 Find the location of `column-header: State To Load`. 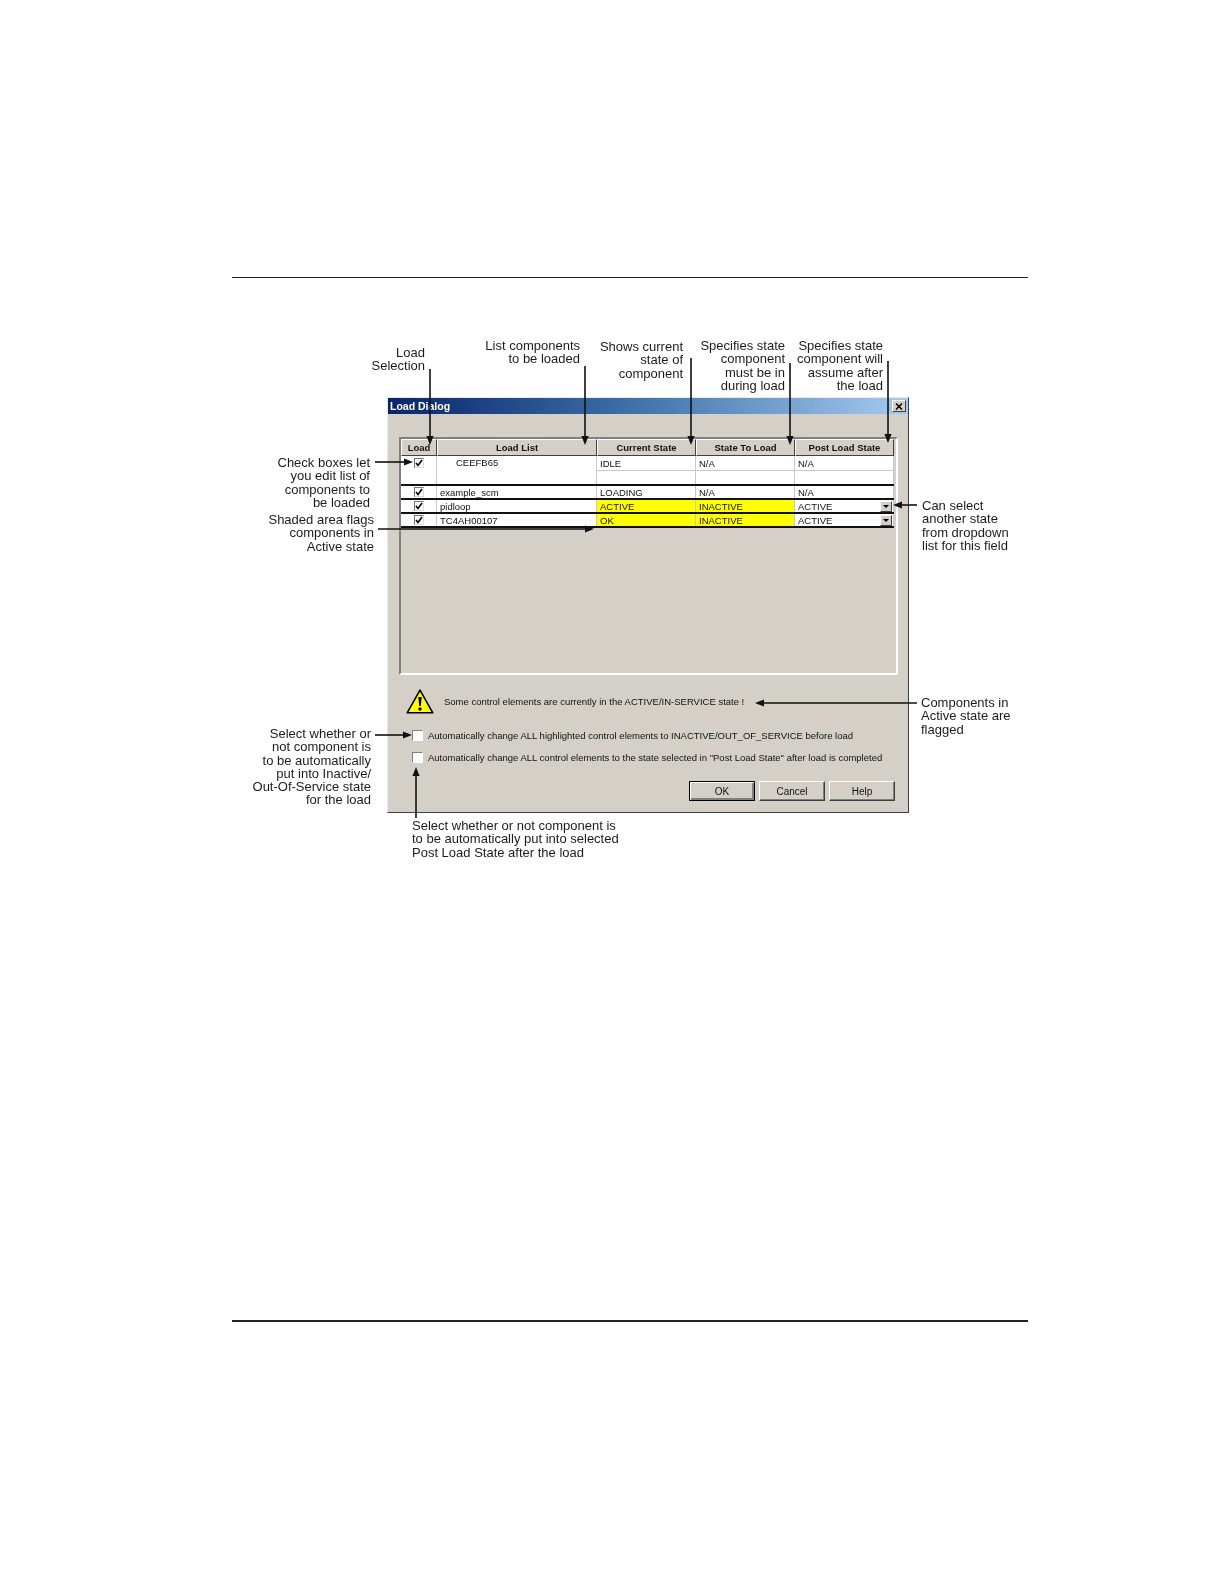

column-header: State To Load is located at coordinates (745, 447).